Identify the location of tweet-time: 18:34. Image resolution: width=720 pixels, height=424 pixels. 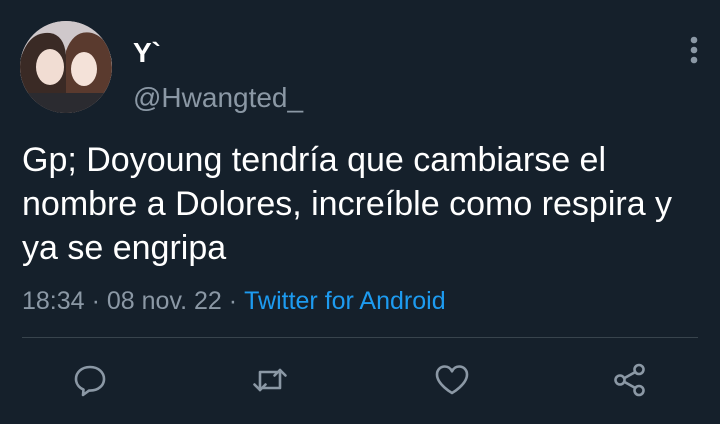
(53, 301).